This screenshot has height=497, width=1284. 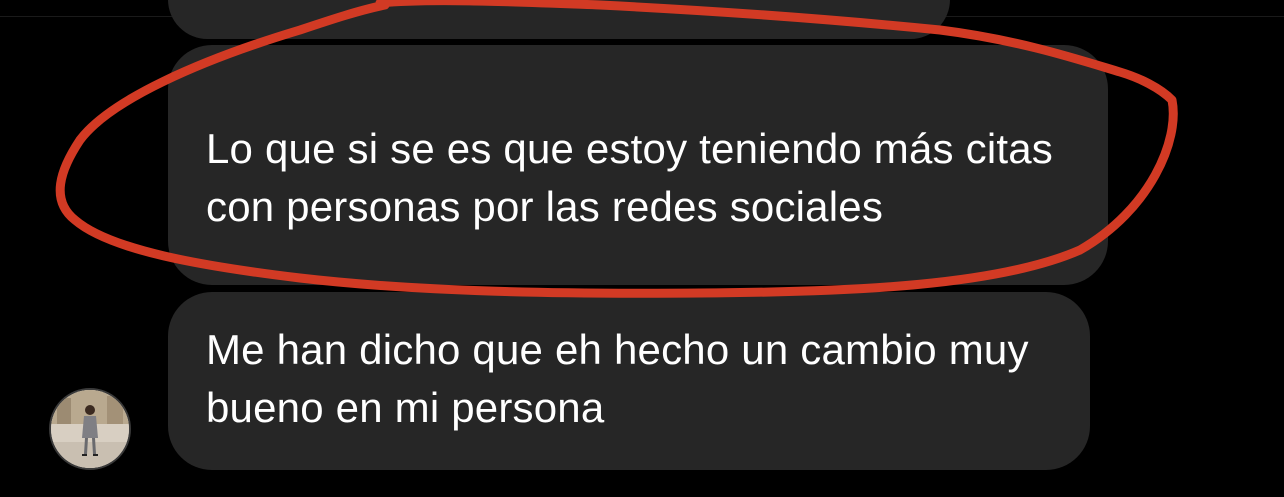 I want to click on previous-message-bubble, so click(x=559, y=19).